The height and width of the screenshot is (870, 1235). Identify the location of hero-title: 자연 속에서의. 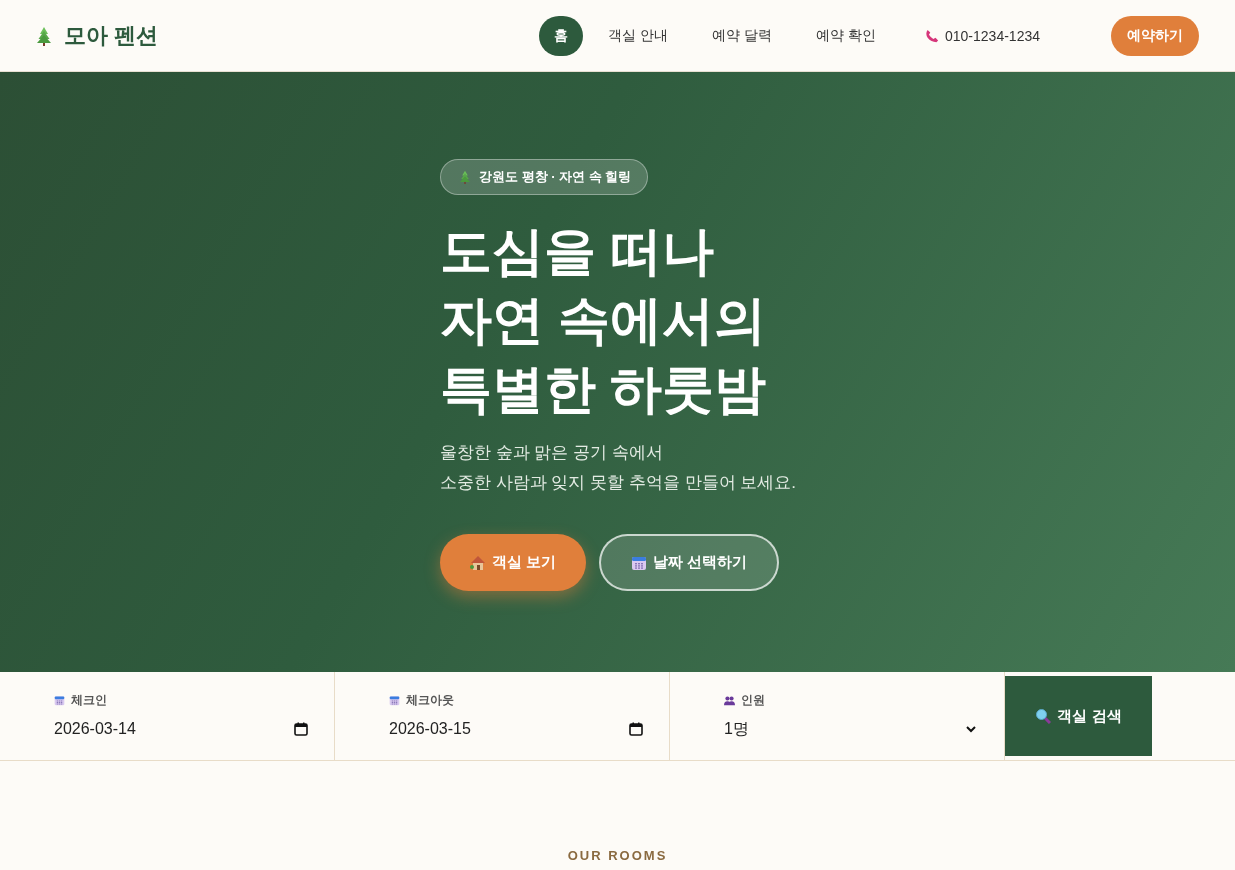
(604, 320).